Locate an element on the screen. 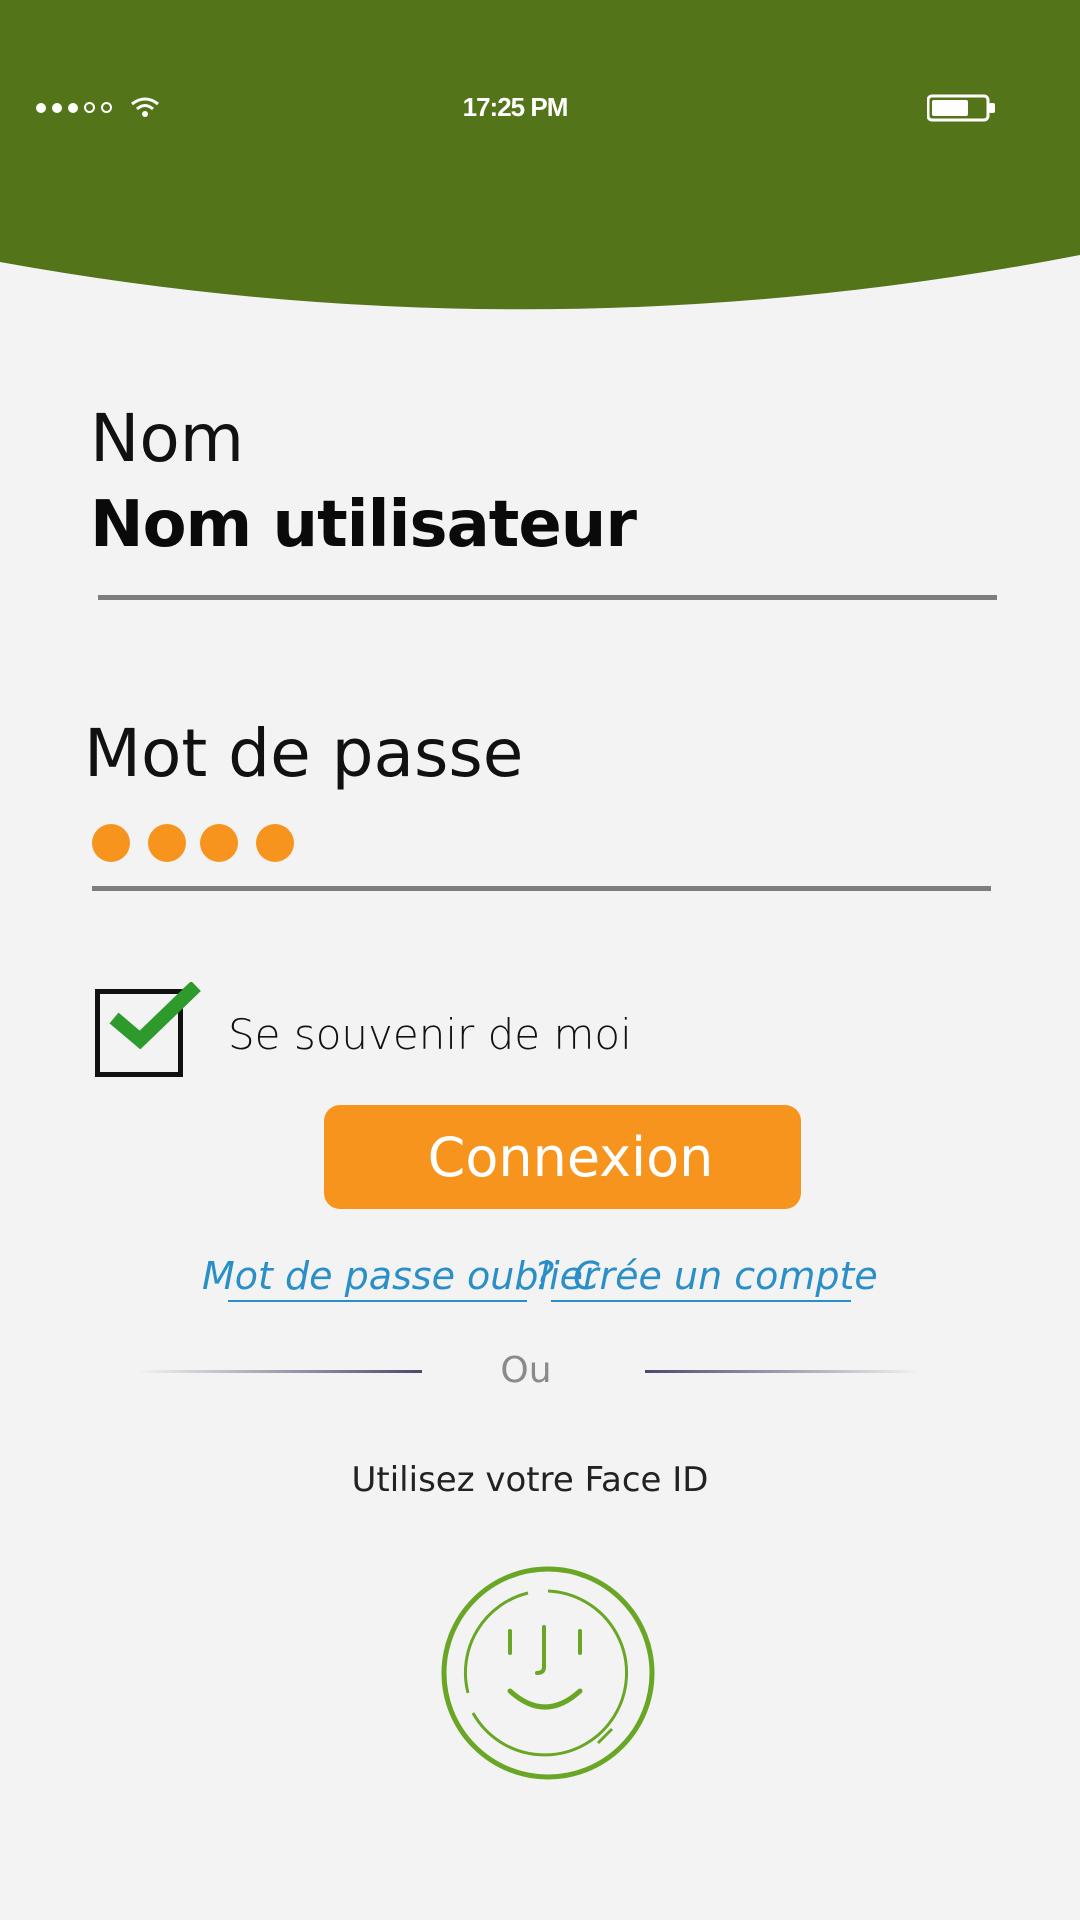  account-links: Mot de passe oublier ? Crée un compte is located at coordinates (540, 1284).